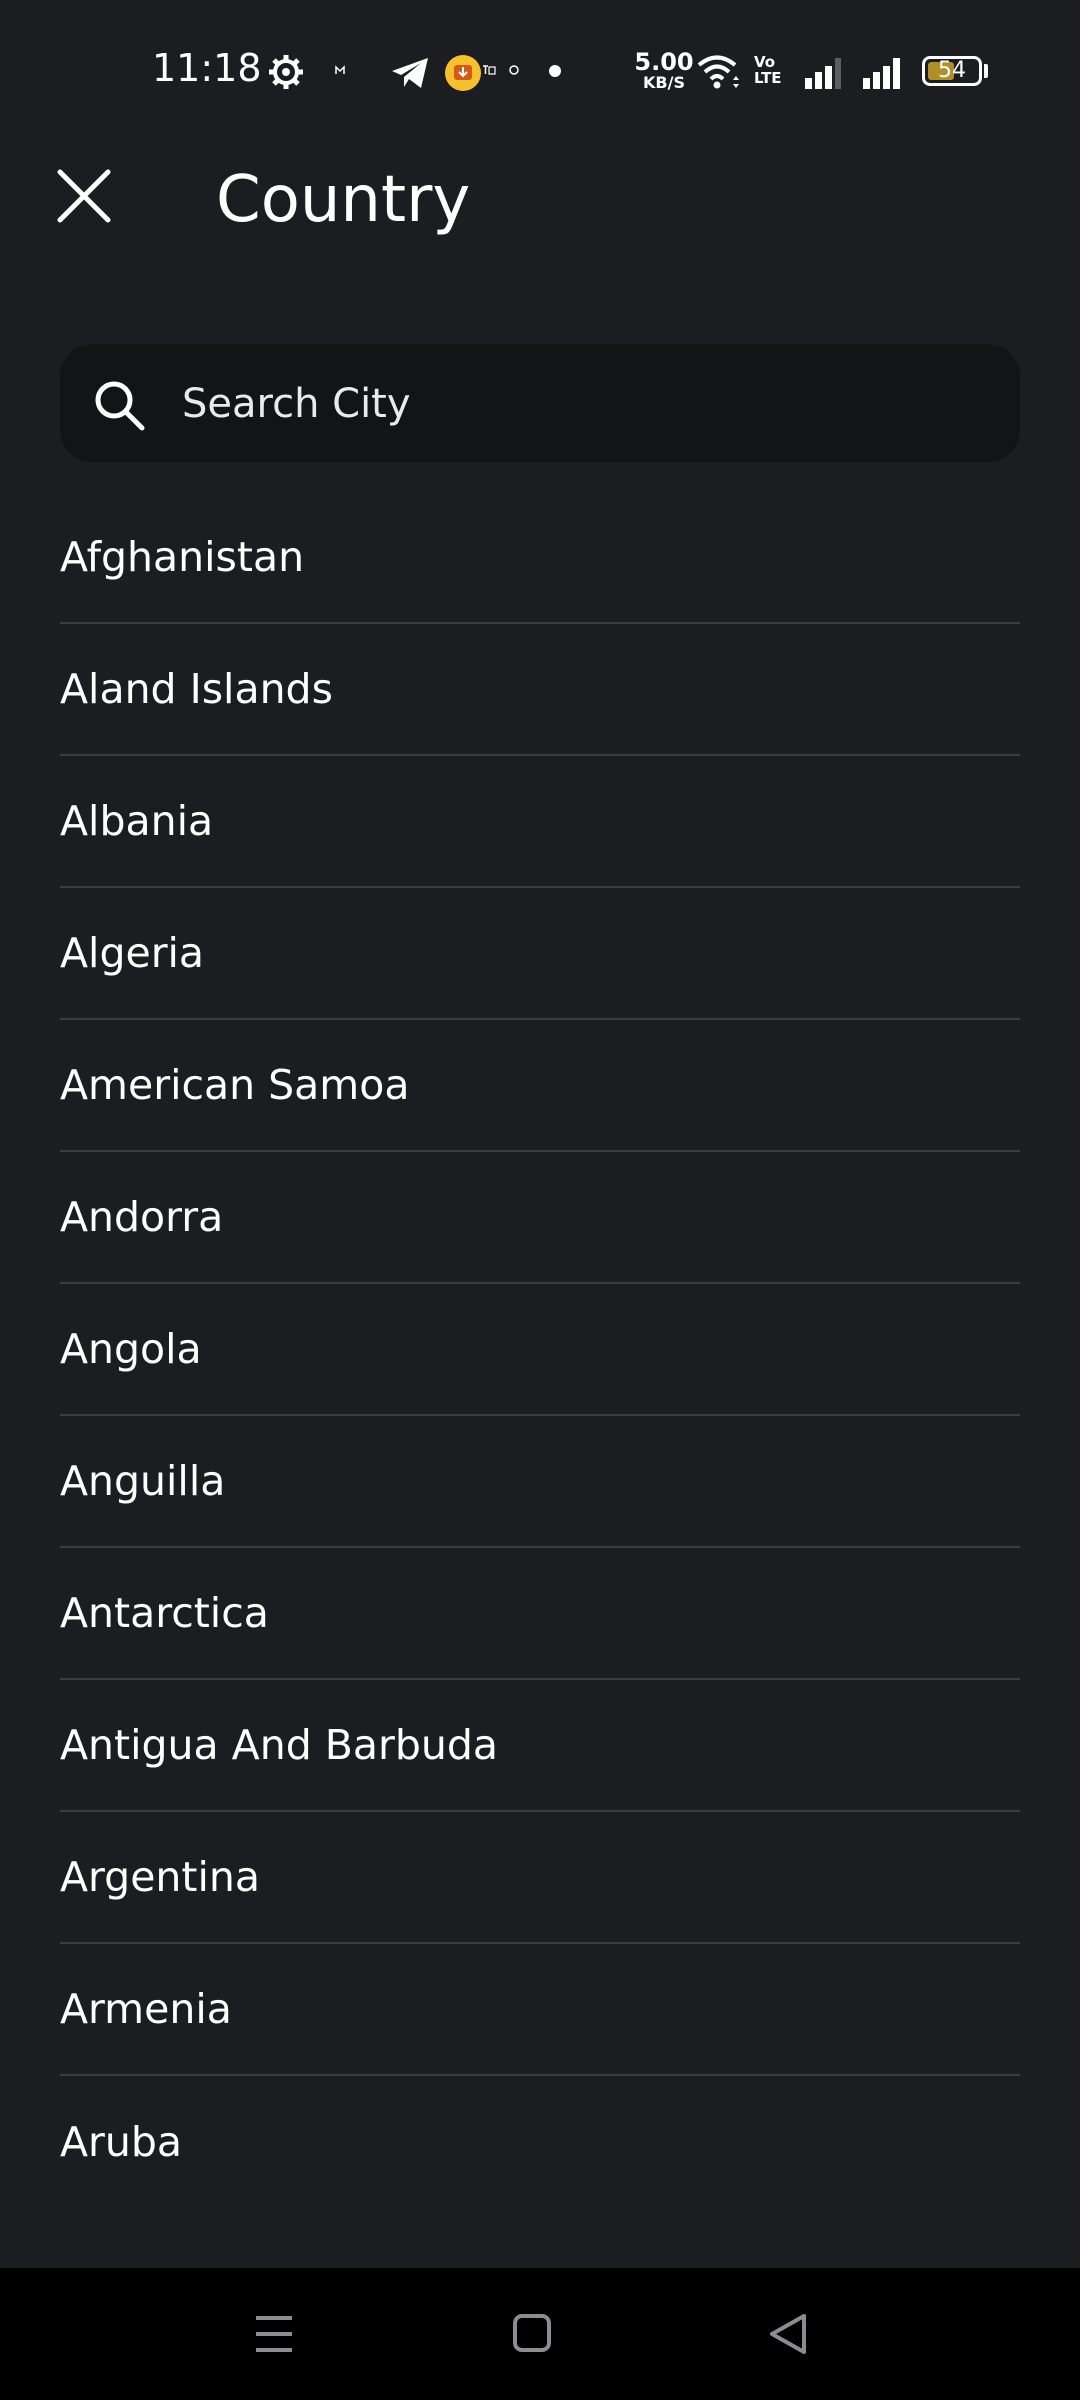 This screenshot has width=1080, height=2400. I want to click on signal-sim2-icon, so click(881, 73).